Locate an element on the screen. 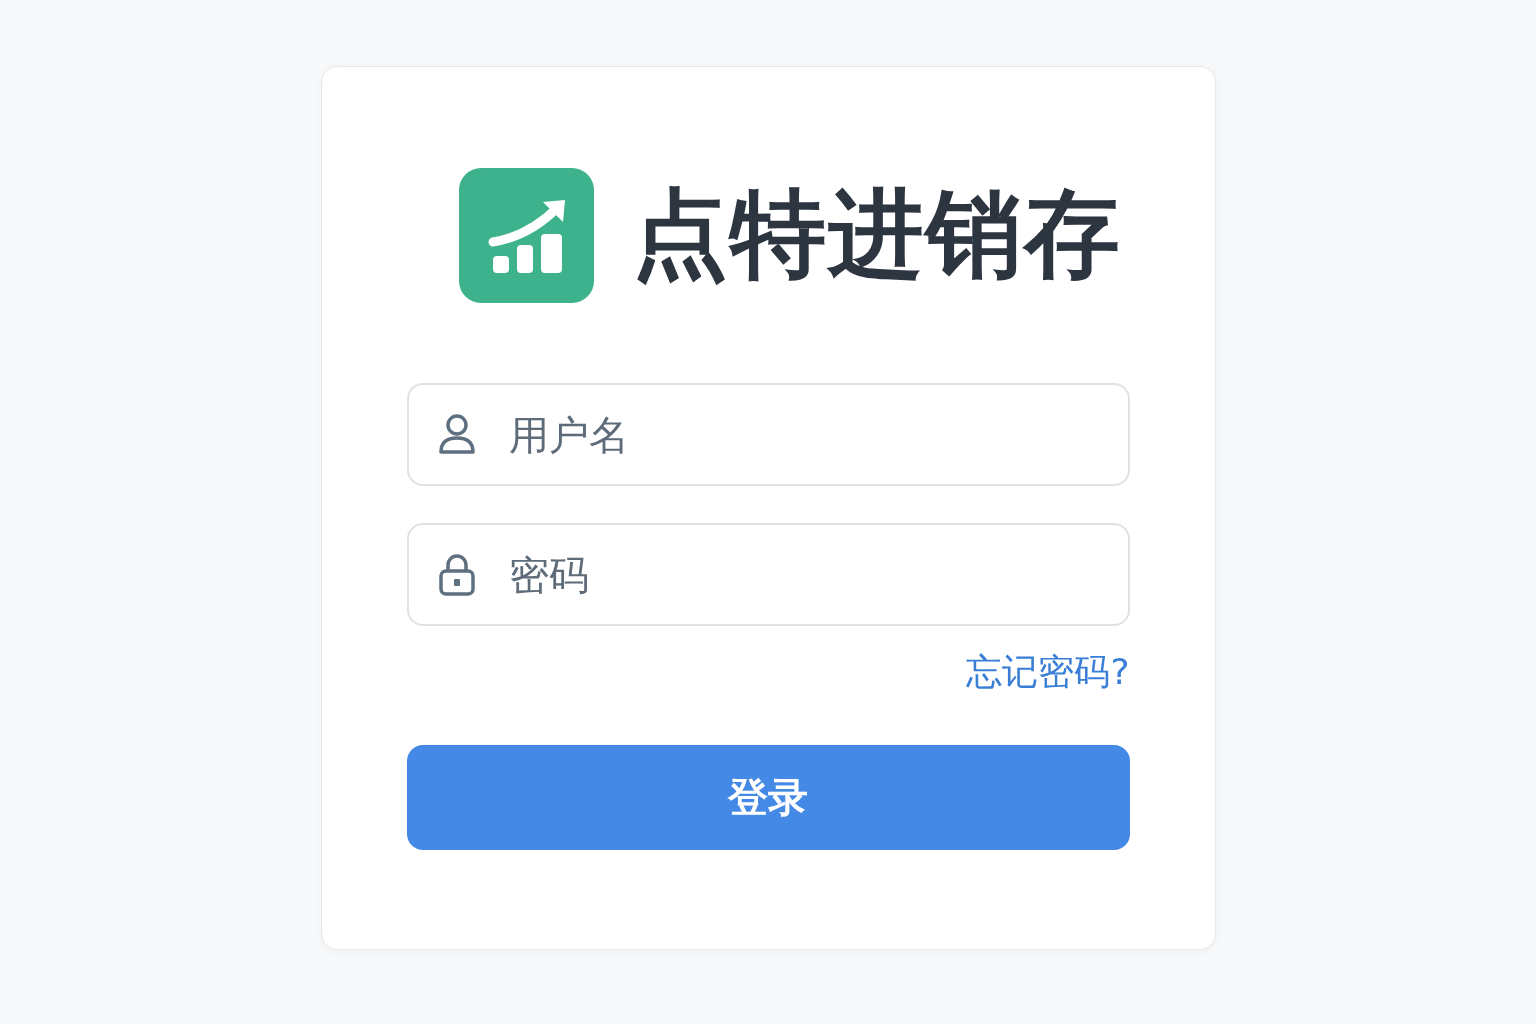 The image size is (1536, 1024). login-button: 登录 is located at coordinates (768, 797).